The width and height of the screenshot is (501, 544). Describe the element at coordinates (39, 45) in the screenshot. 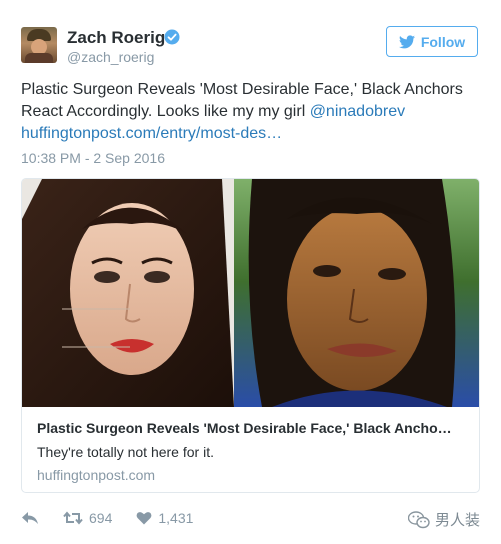

I see `avatar` at that location.